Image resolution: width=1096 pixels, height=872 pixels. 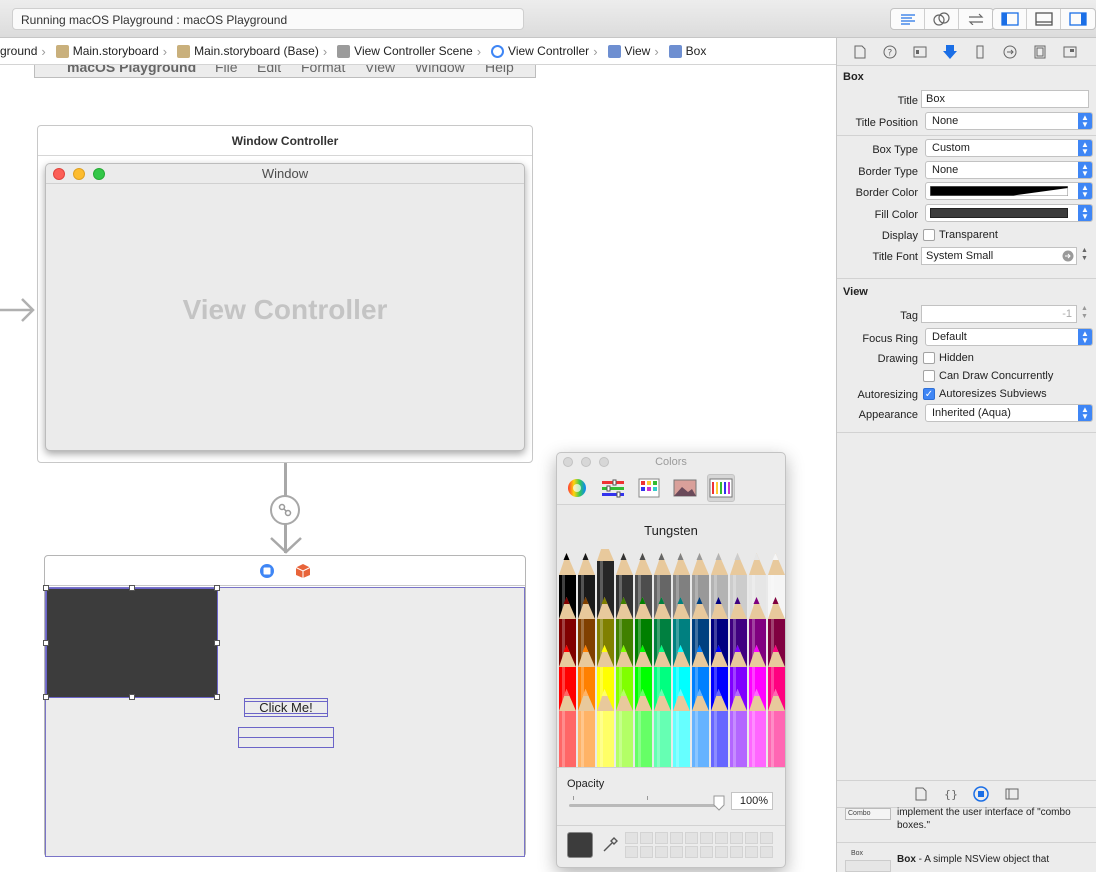 What do you see at coordinates (1068, 256) in the screenshot?
I see `font-picker-icon` at bounding box center [1068, 256].